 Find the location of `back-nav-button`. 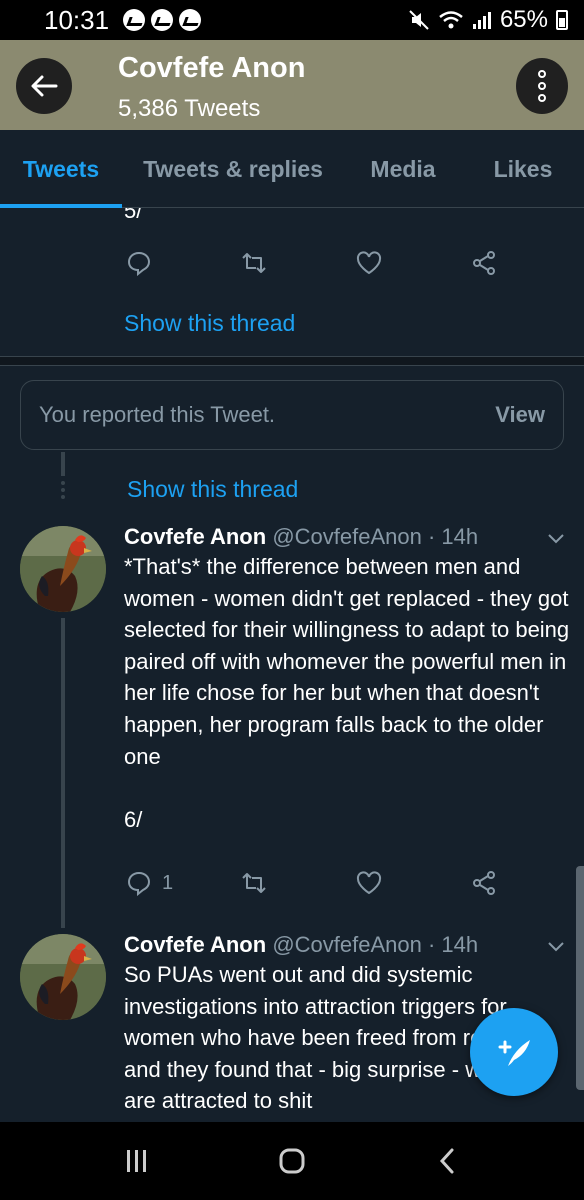

back-nav-button is located at coordinates (447, 1161).